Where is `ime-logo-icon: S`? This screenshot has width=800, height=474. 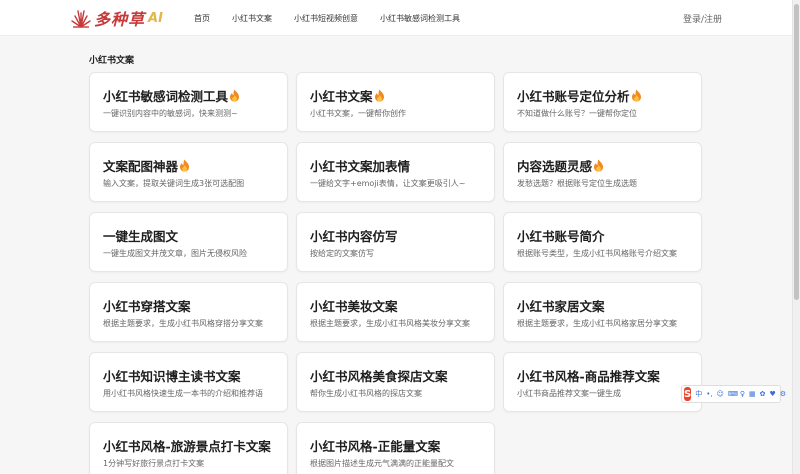 ime-logo-icon: S is located at coordinates (688, 394).